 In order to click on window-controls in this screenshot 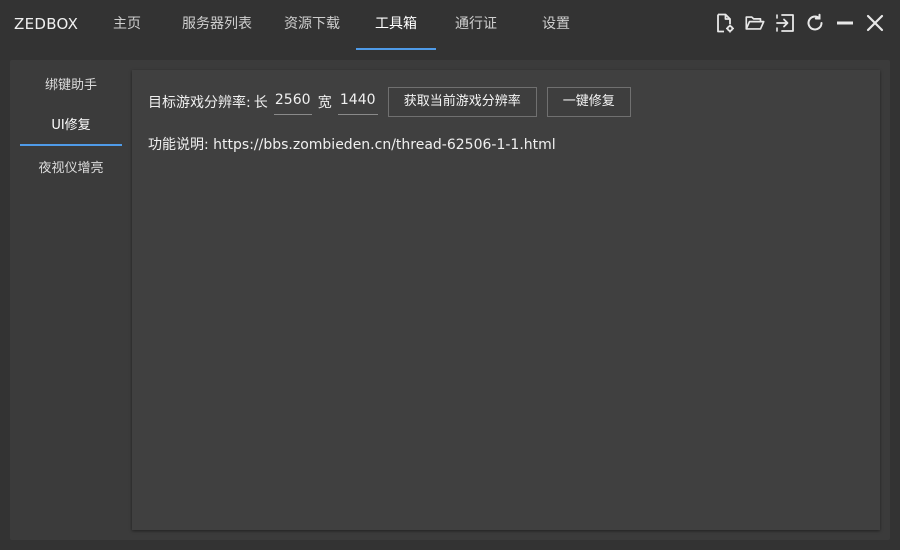, I will do `click(800, 25)`.